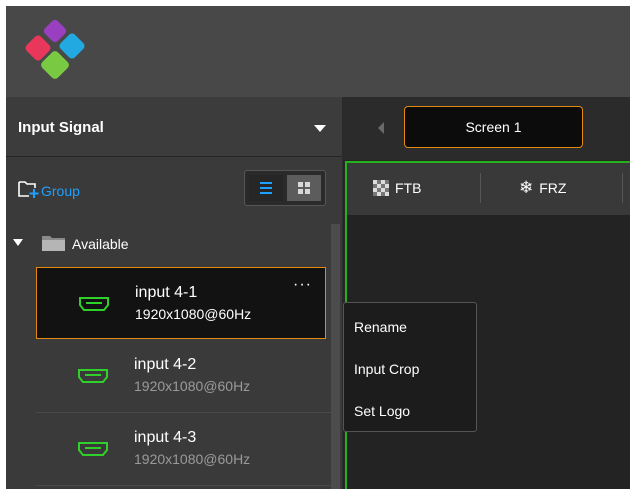 The width and height of the screenshot is (630, 489). What do you see at coordinates (526, 187) in the screenshot?
I see `snowflake-icon: ❄` at bounding box center [526, 187].